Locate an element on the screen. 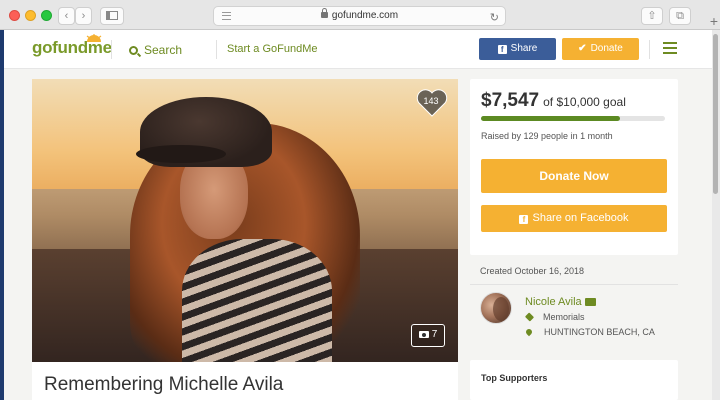  location-label: HUNTINGTON BEACH, CA is located at coordinates (599, 332).